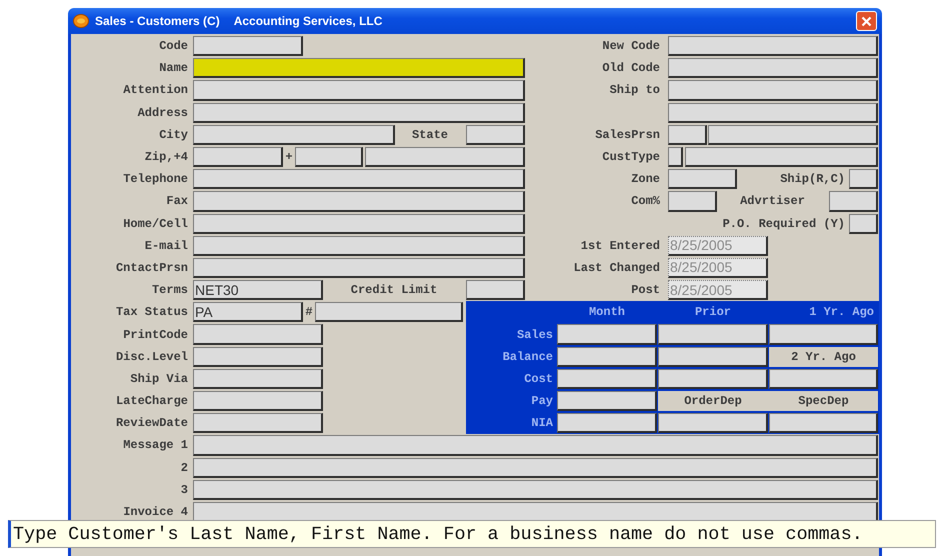  Describe the element at coordinates (713, 313) in the screenshot. I see `column-header: Prior` at that location.